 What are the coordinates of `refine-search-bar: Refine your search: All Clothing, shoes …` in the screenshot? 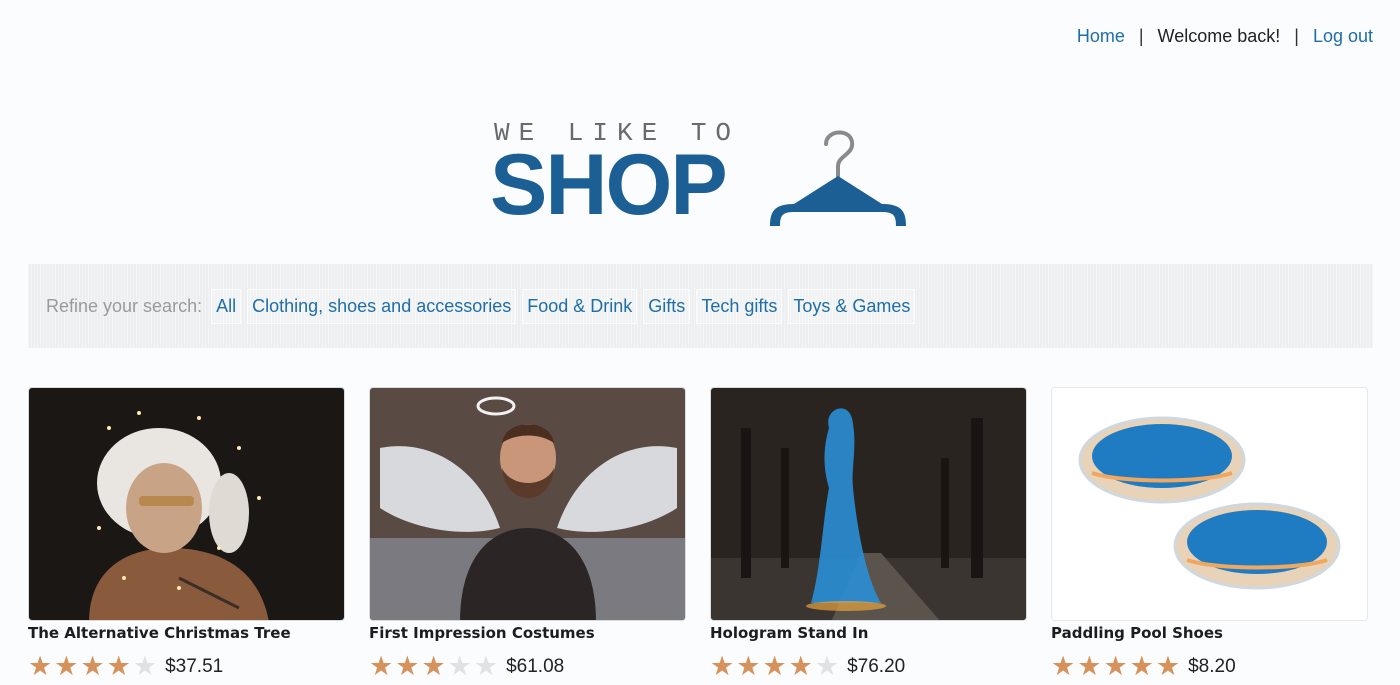 It's located at (700, 306).